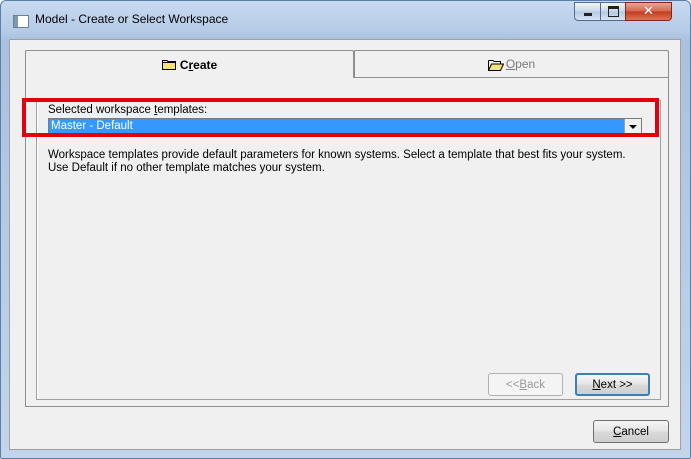  Describe the element at coordinates (520, 64) in the screenshot. I see `tab-open-label: Open` at that location.